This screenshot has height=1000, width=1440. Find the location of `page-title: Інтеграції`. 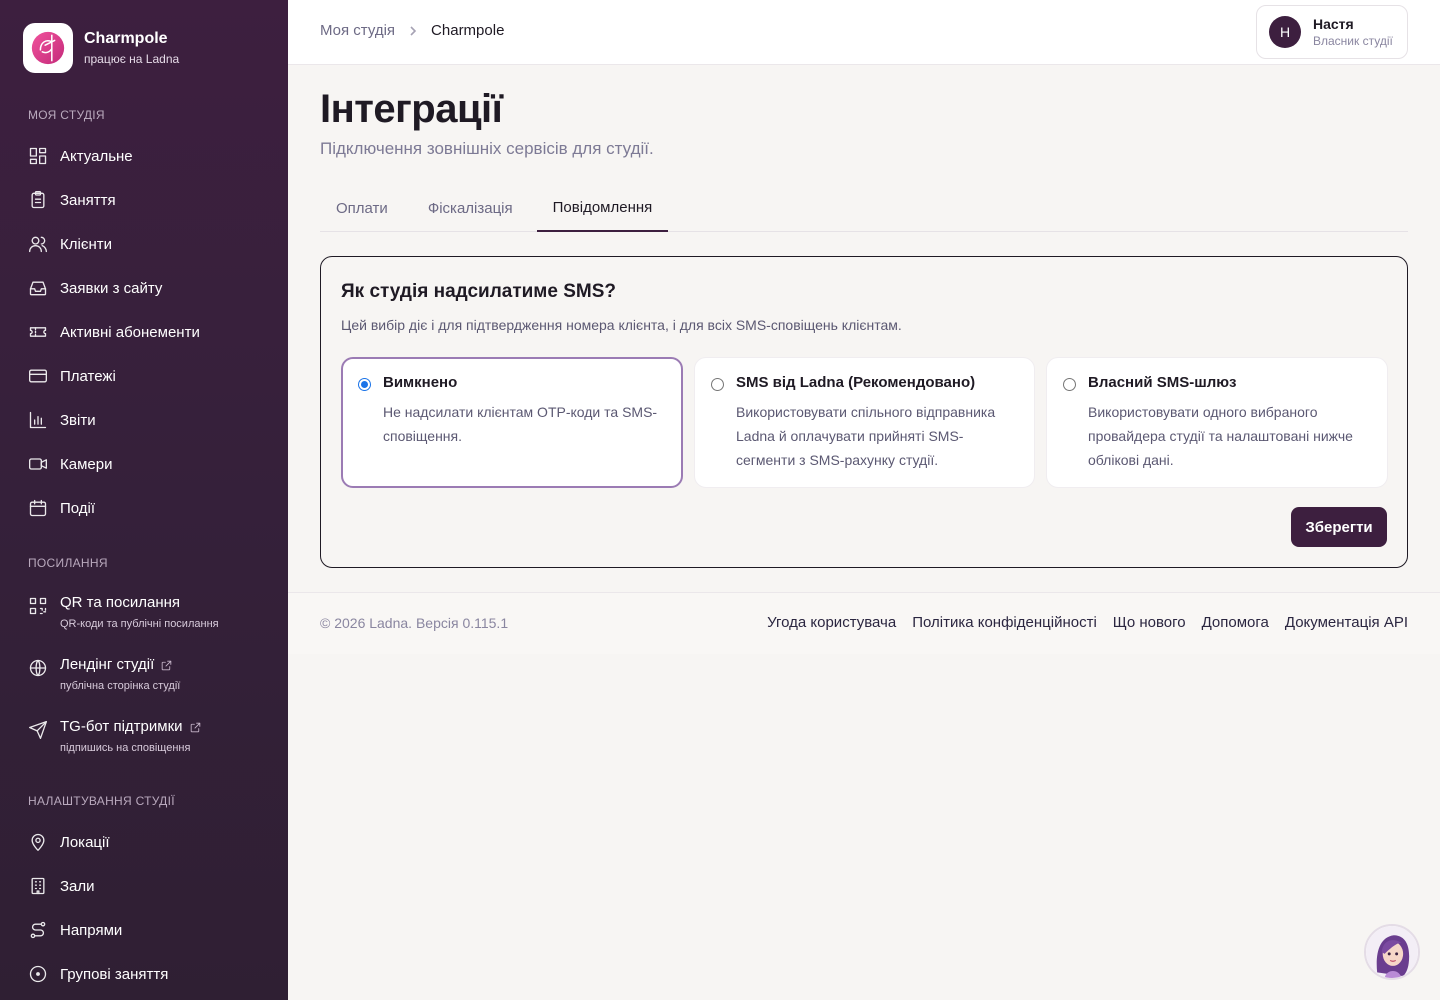

page-title: Інтеграції is located at coordinates (411, 109).